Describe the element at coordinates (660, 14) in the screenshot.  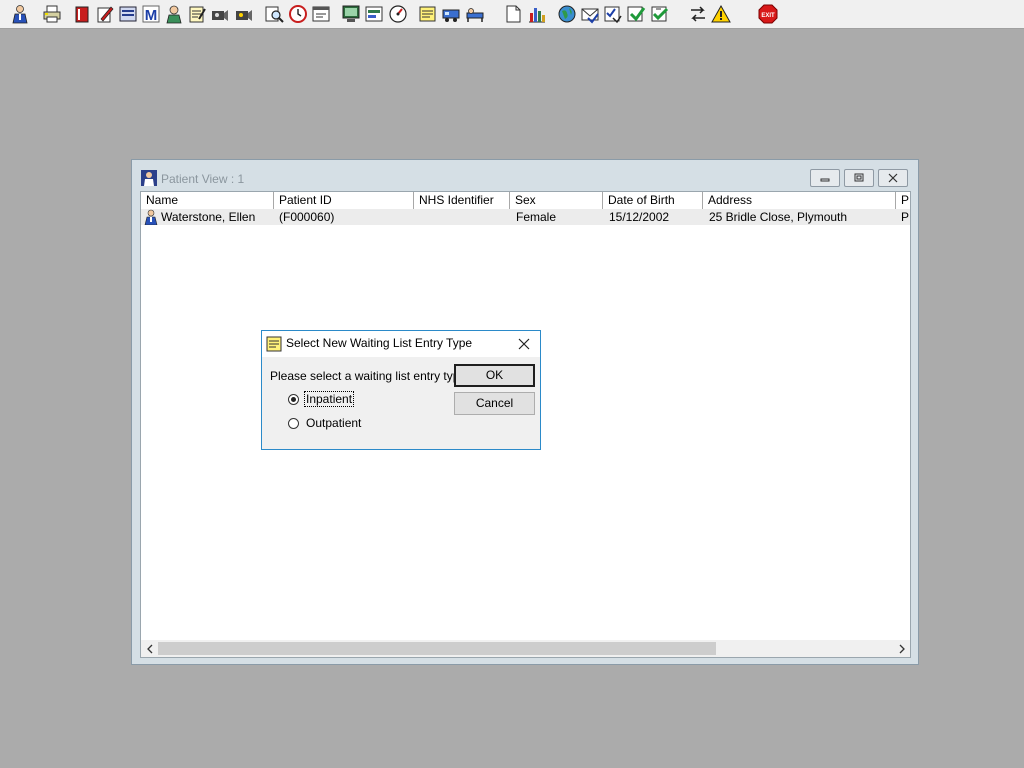
I see `green-check-icon` at that location.